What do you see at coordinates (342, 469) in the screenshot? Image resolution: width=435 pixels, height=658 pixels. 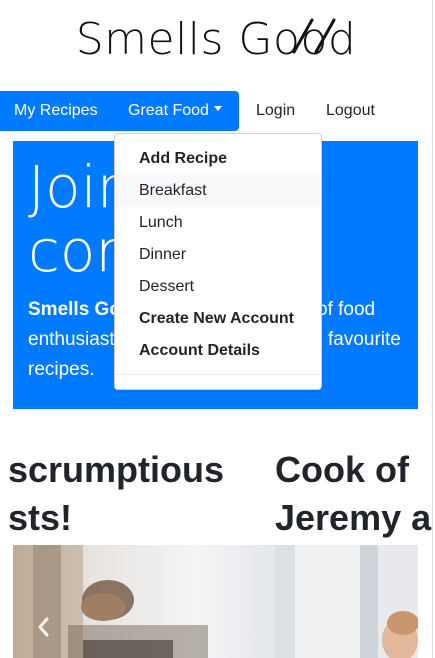 I see `slide-2-title-line1: Cook of` at bounding box center [342, 469].